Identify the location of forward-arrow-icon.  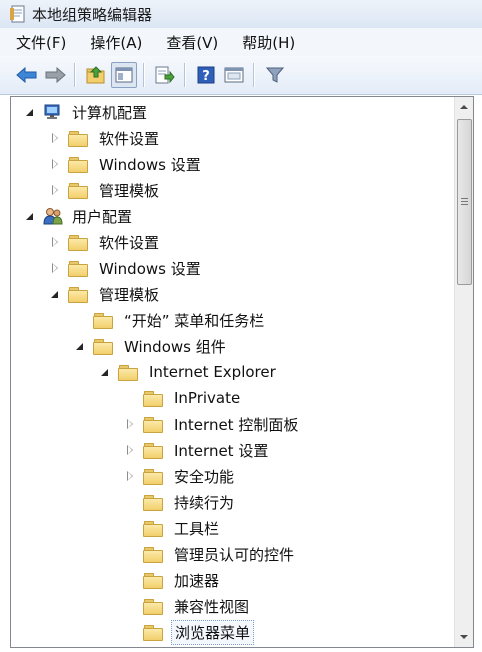
(55, 75).